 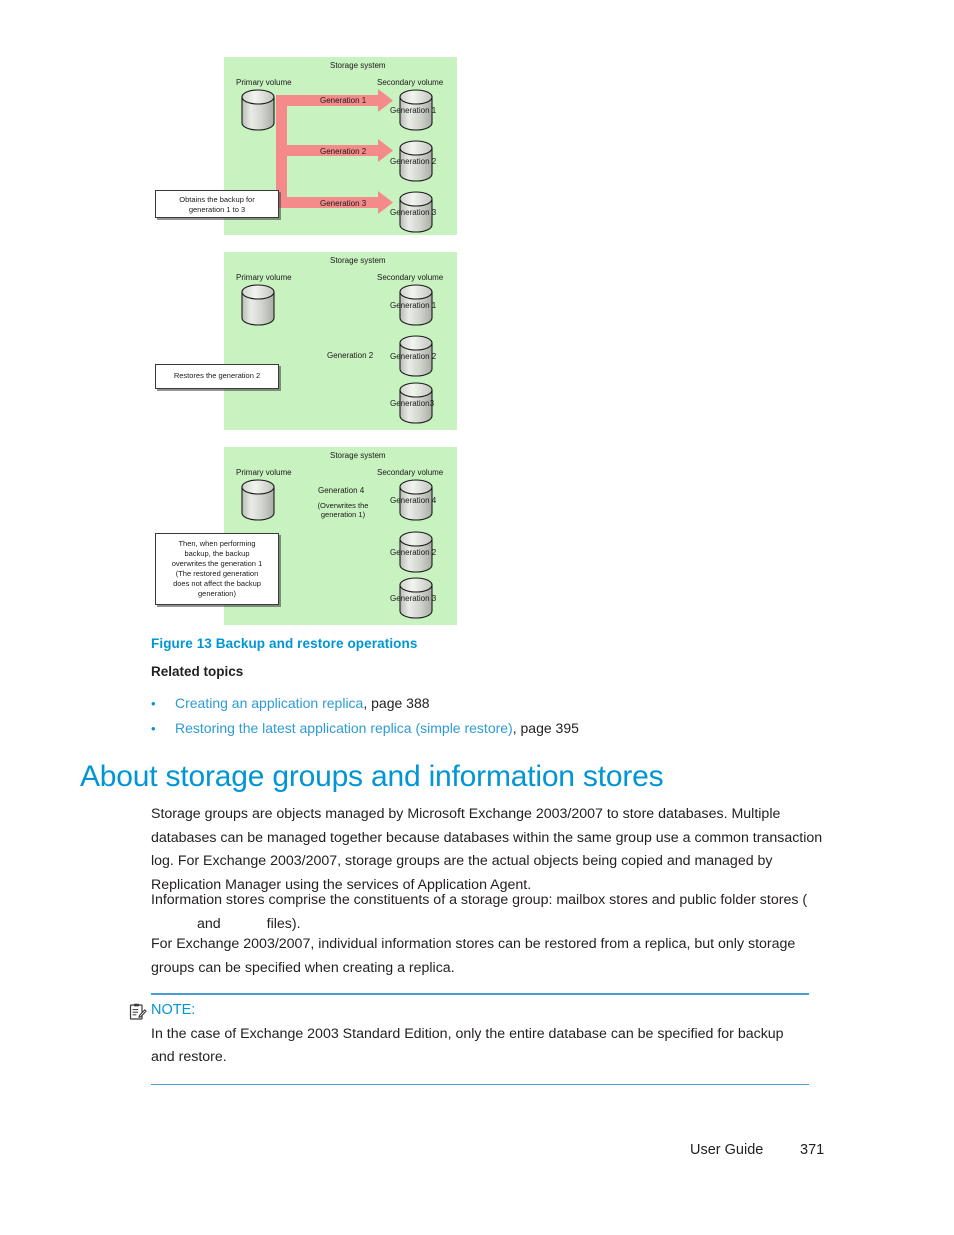 What do you see at coordinates (358, 260) in the screenshot?
I see `panel-2-storage-system-label: Storage system` at bounding box center [358, 260].